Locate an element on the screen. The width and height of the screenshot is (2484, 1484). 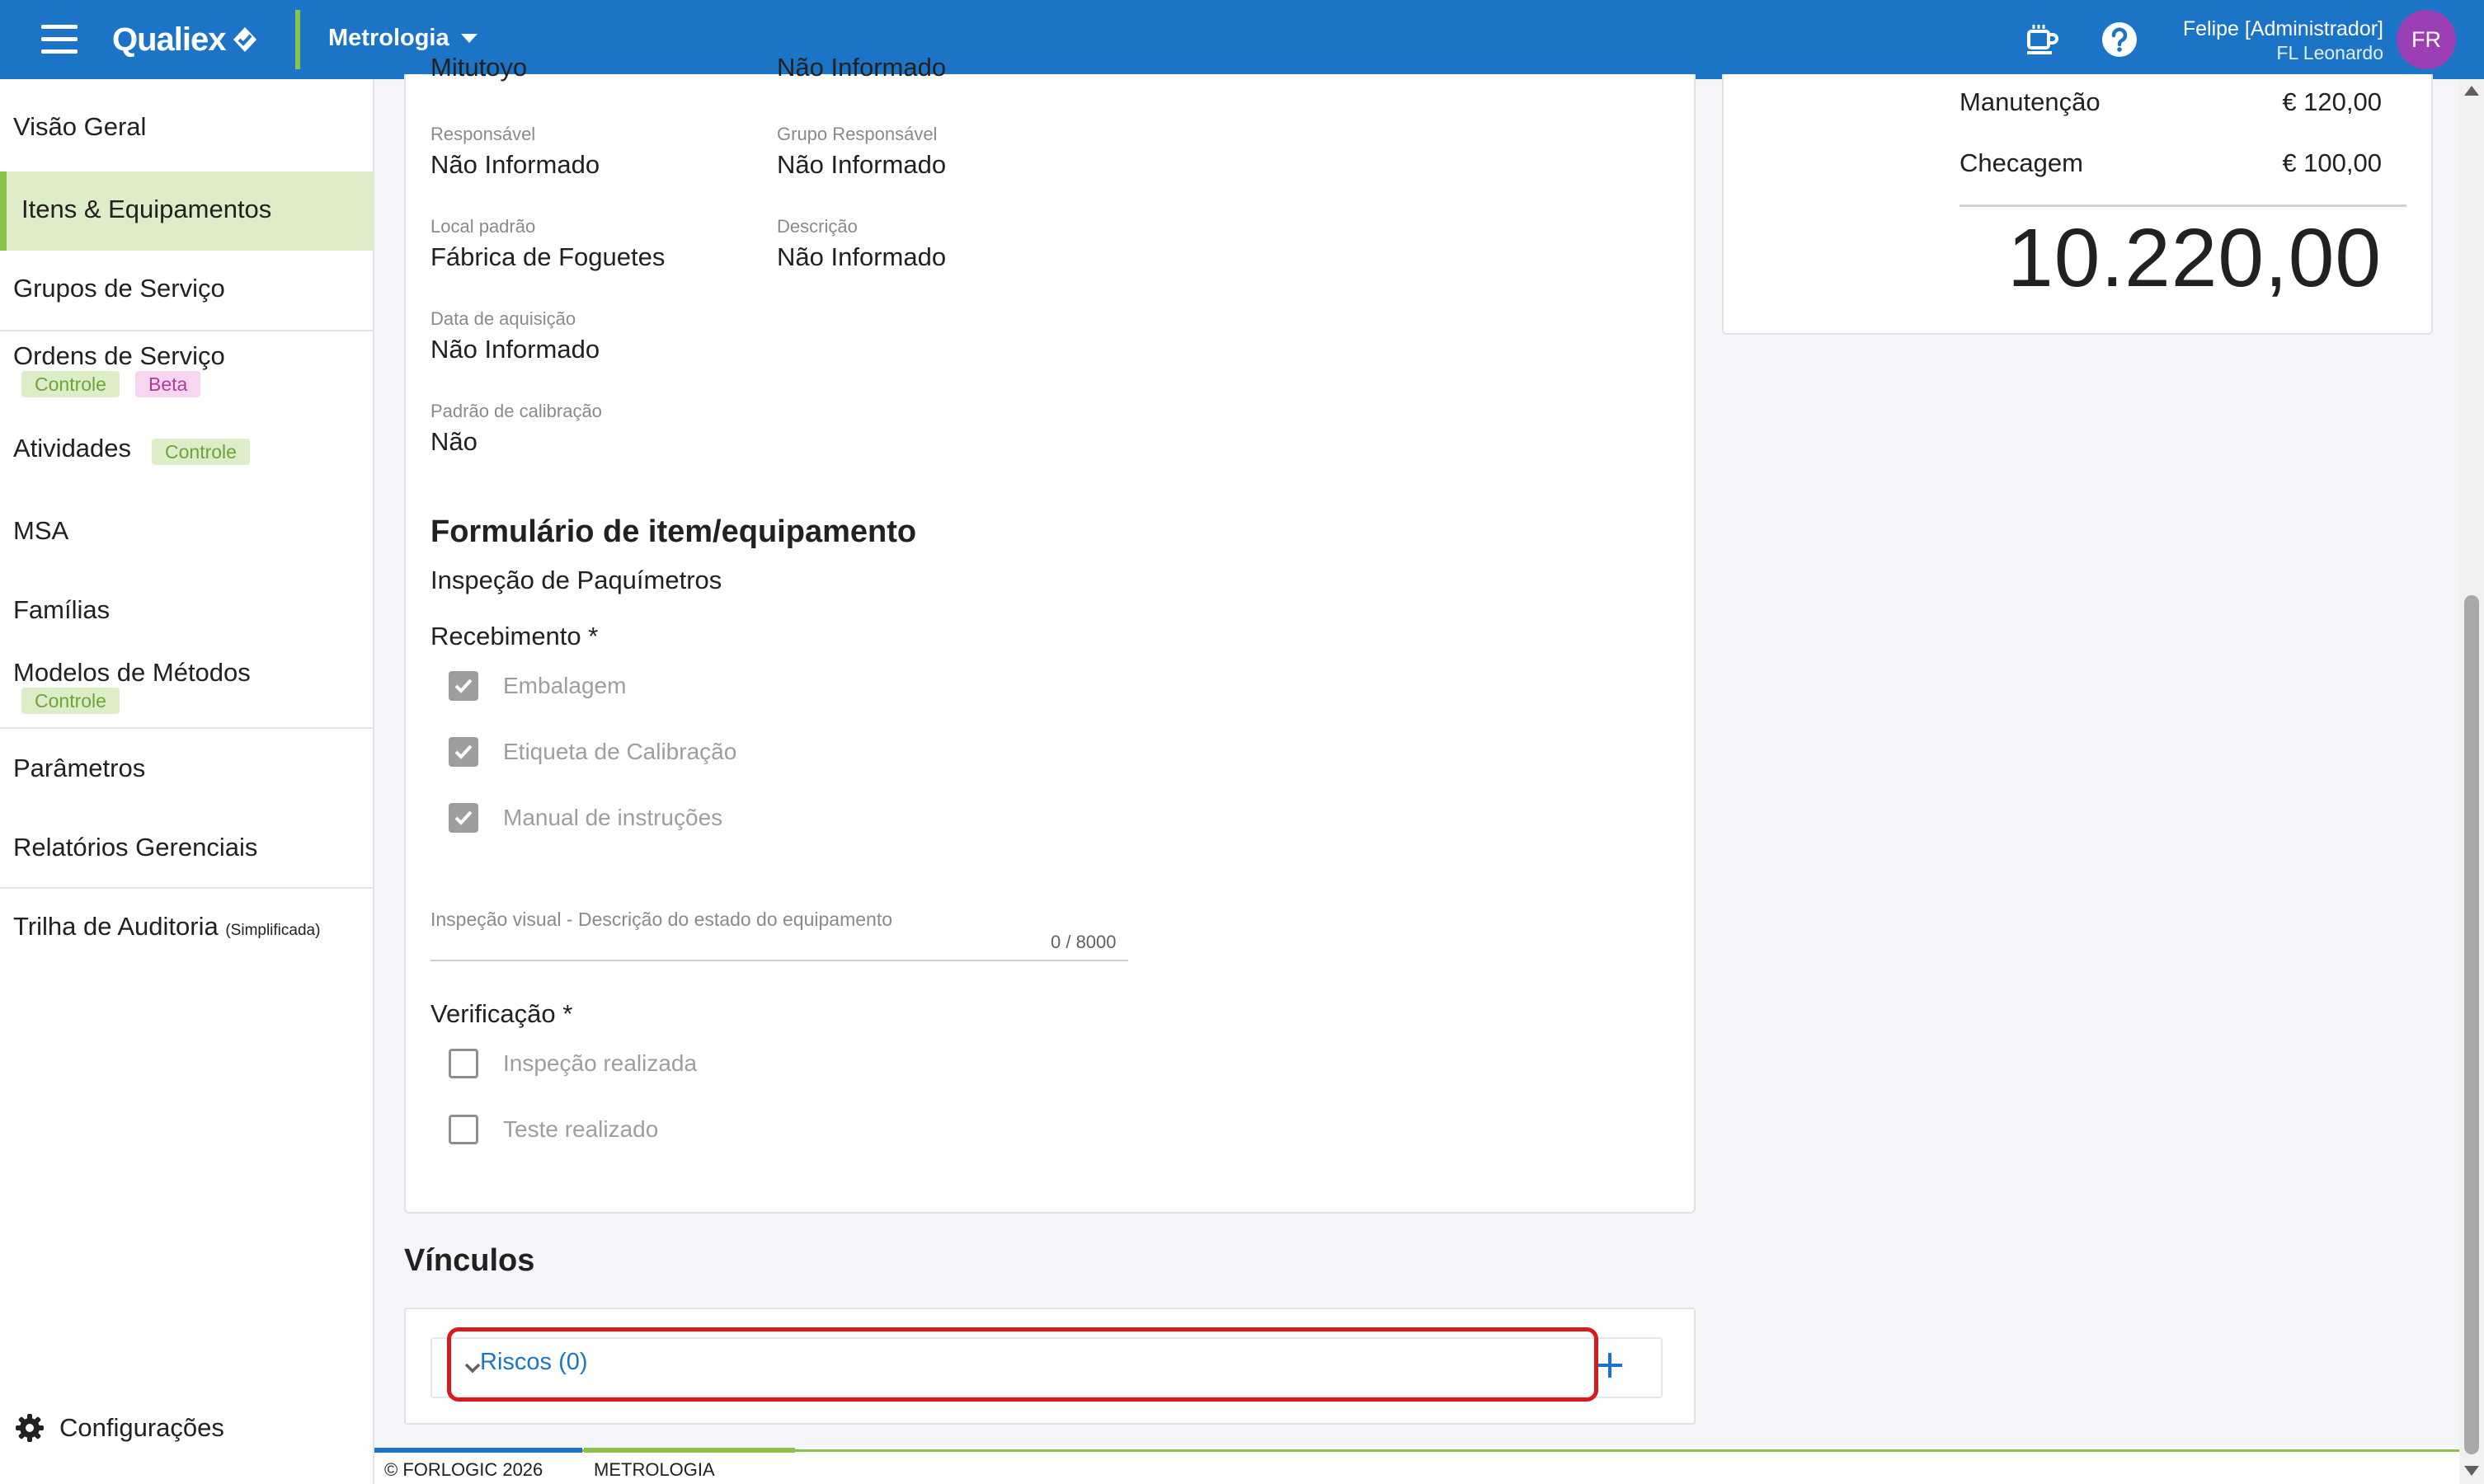
checkbox-manual: Manual de instruções is located at coordinates (586, 818).